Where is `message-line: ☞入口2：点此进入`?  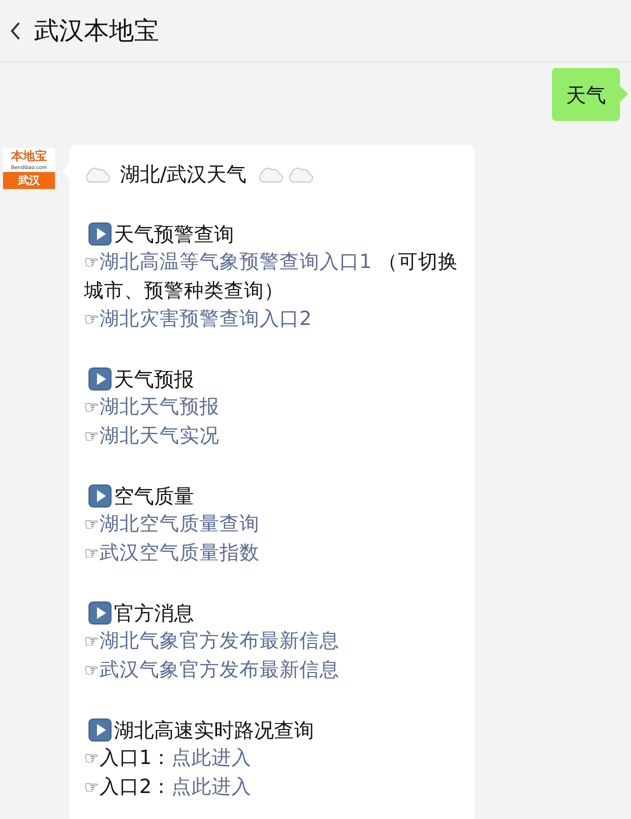
message-line: ☞入口2：点此进入 is located at coordinates (168, 787).